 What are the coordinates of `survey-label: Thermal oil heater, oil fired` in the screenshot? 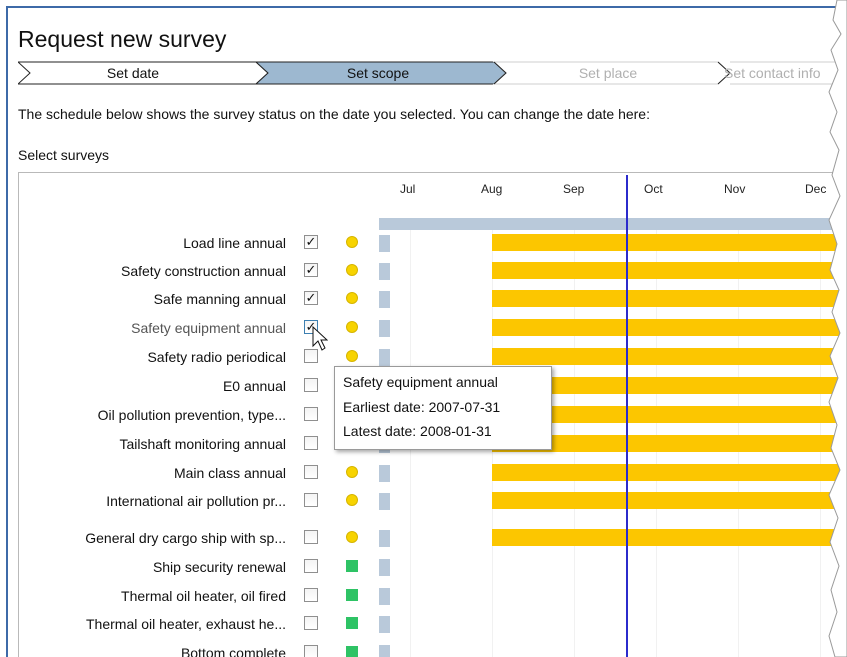 It's located at (203, 596).